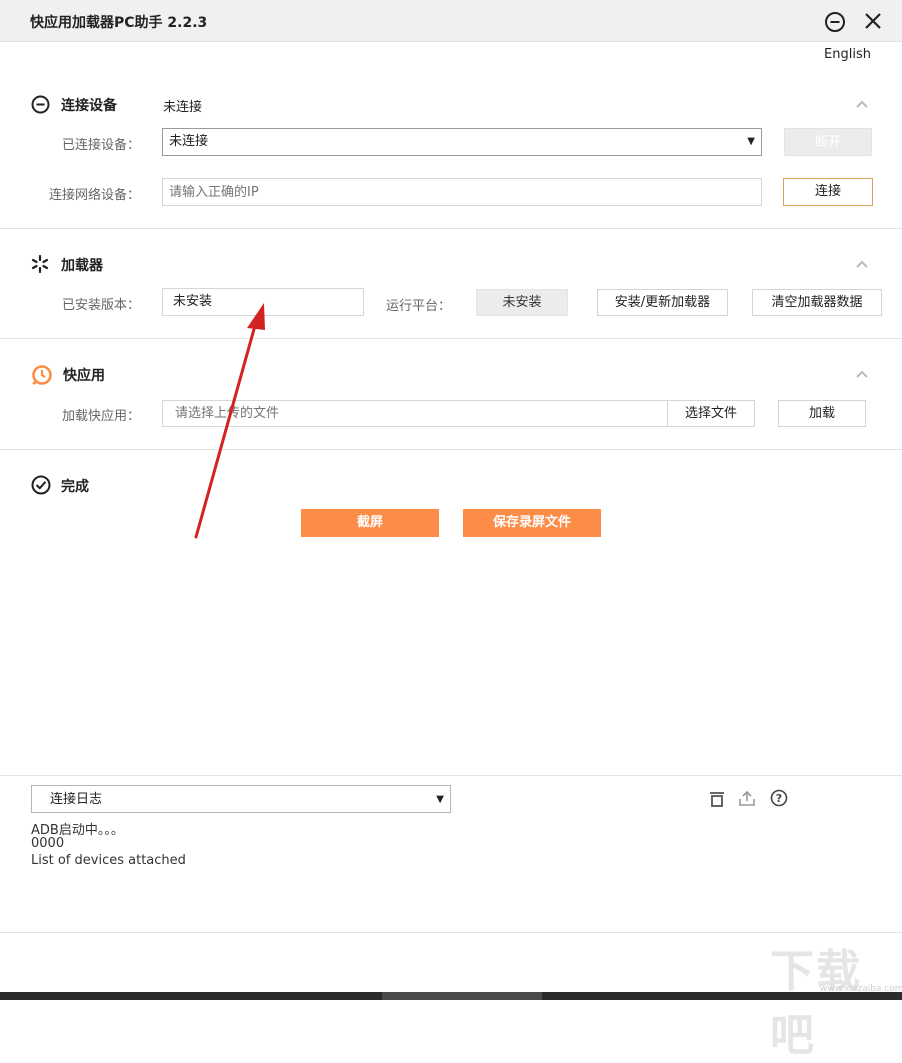 The image size is (902, 1063). What do you see at coordinates (100, 145) in the screenshot?
I see `connected-device-label: 已连接设备：` at bounding box center [100, 145].